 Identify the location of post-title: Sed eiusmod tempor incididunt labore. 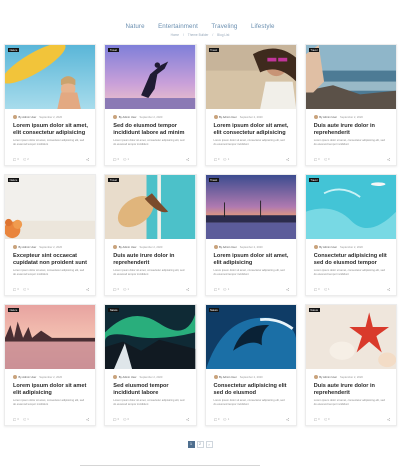
(151, 390).